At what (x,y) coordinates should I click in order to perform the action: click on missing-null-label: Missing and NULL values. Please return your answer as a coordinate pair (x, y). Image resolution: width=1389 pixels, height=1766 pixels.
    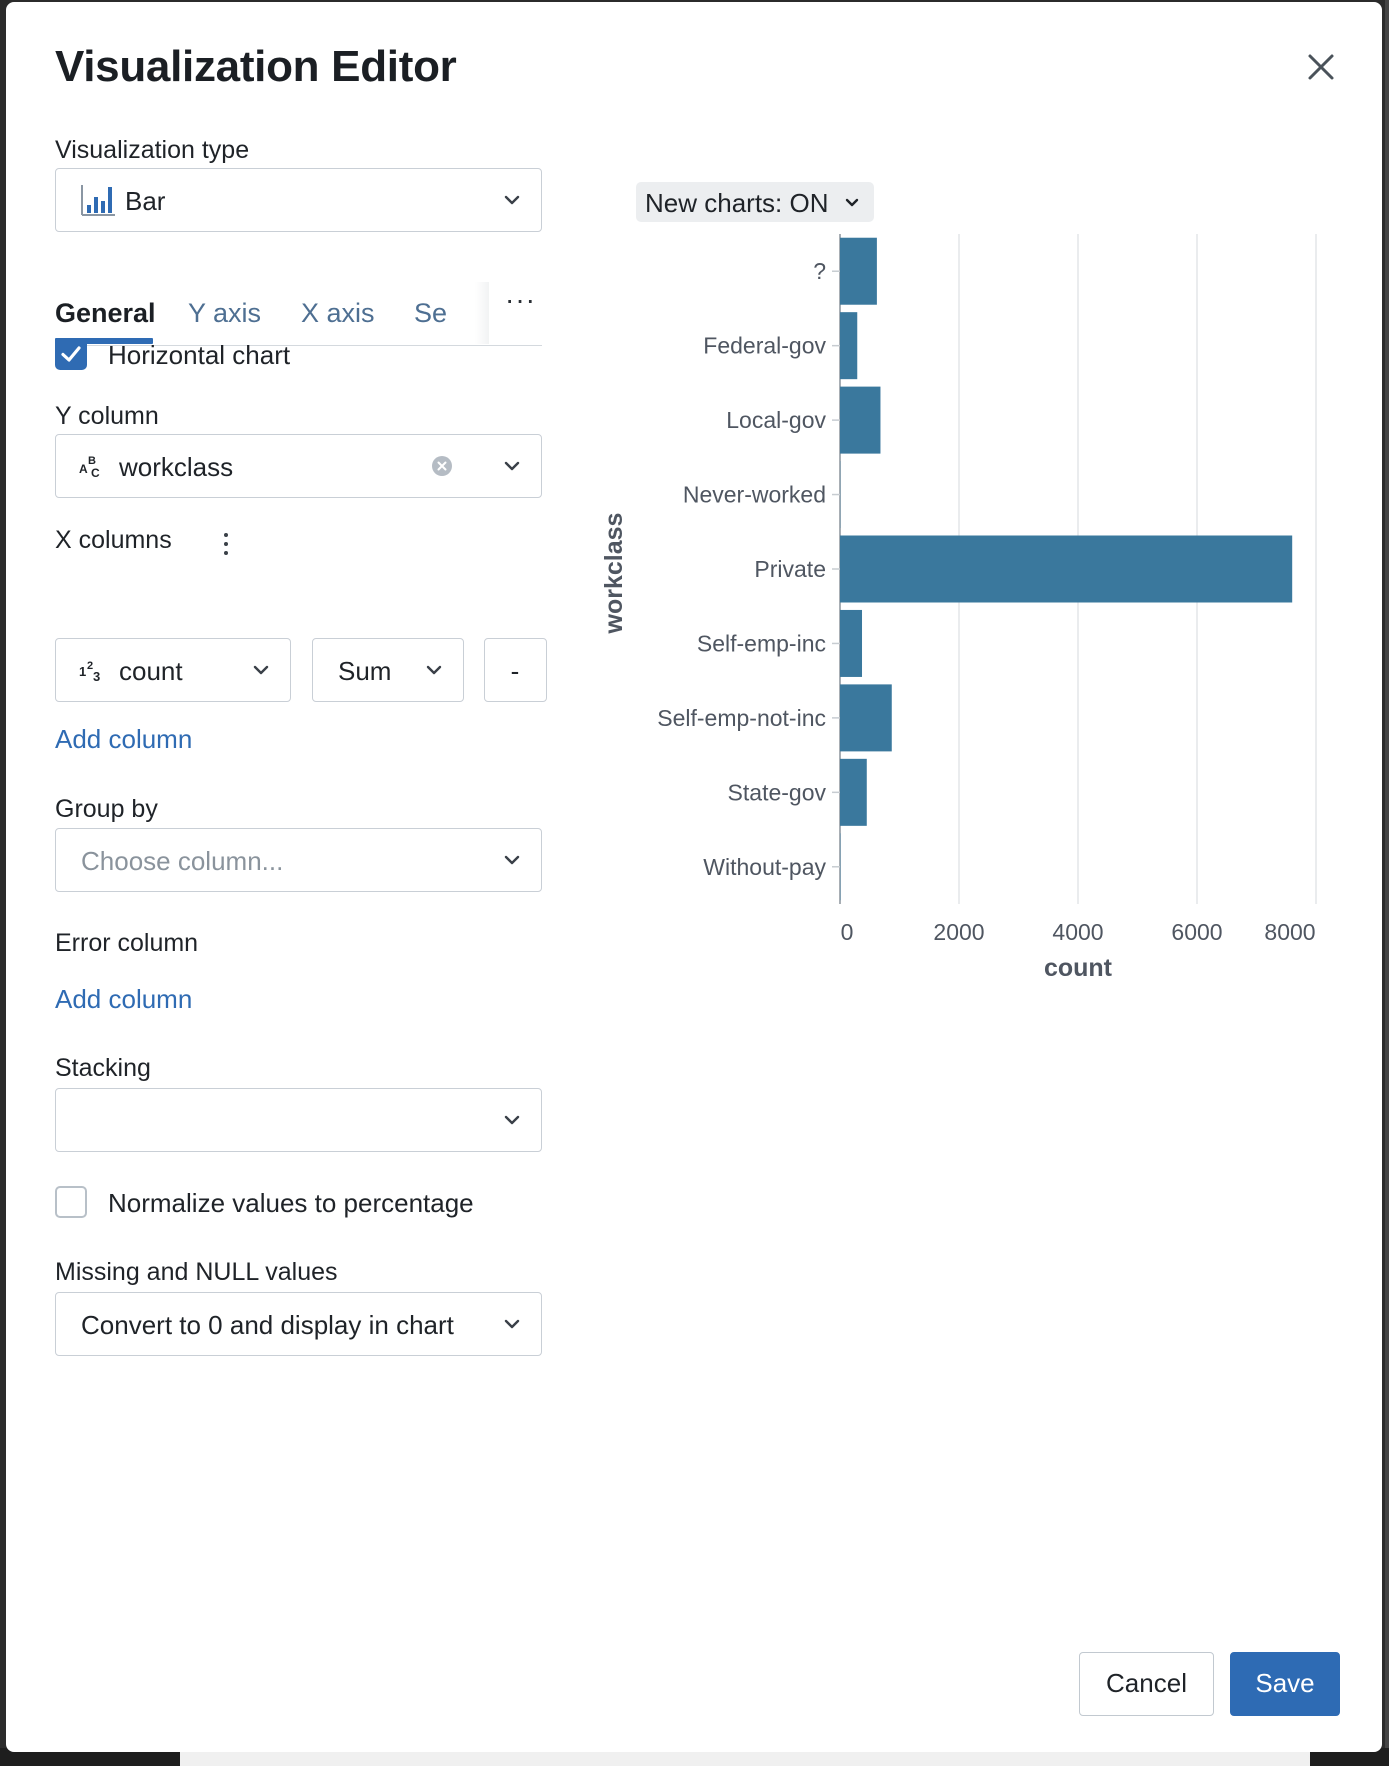
    Looking at the image, I should click on (196, 1272).